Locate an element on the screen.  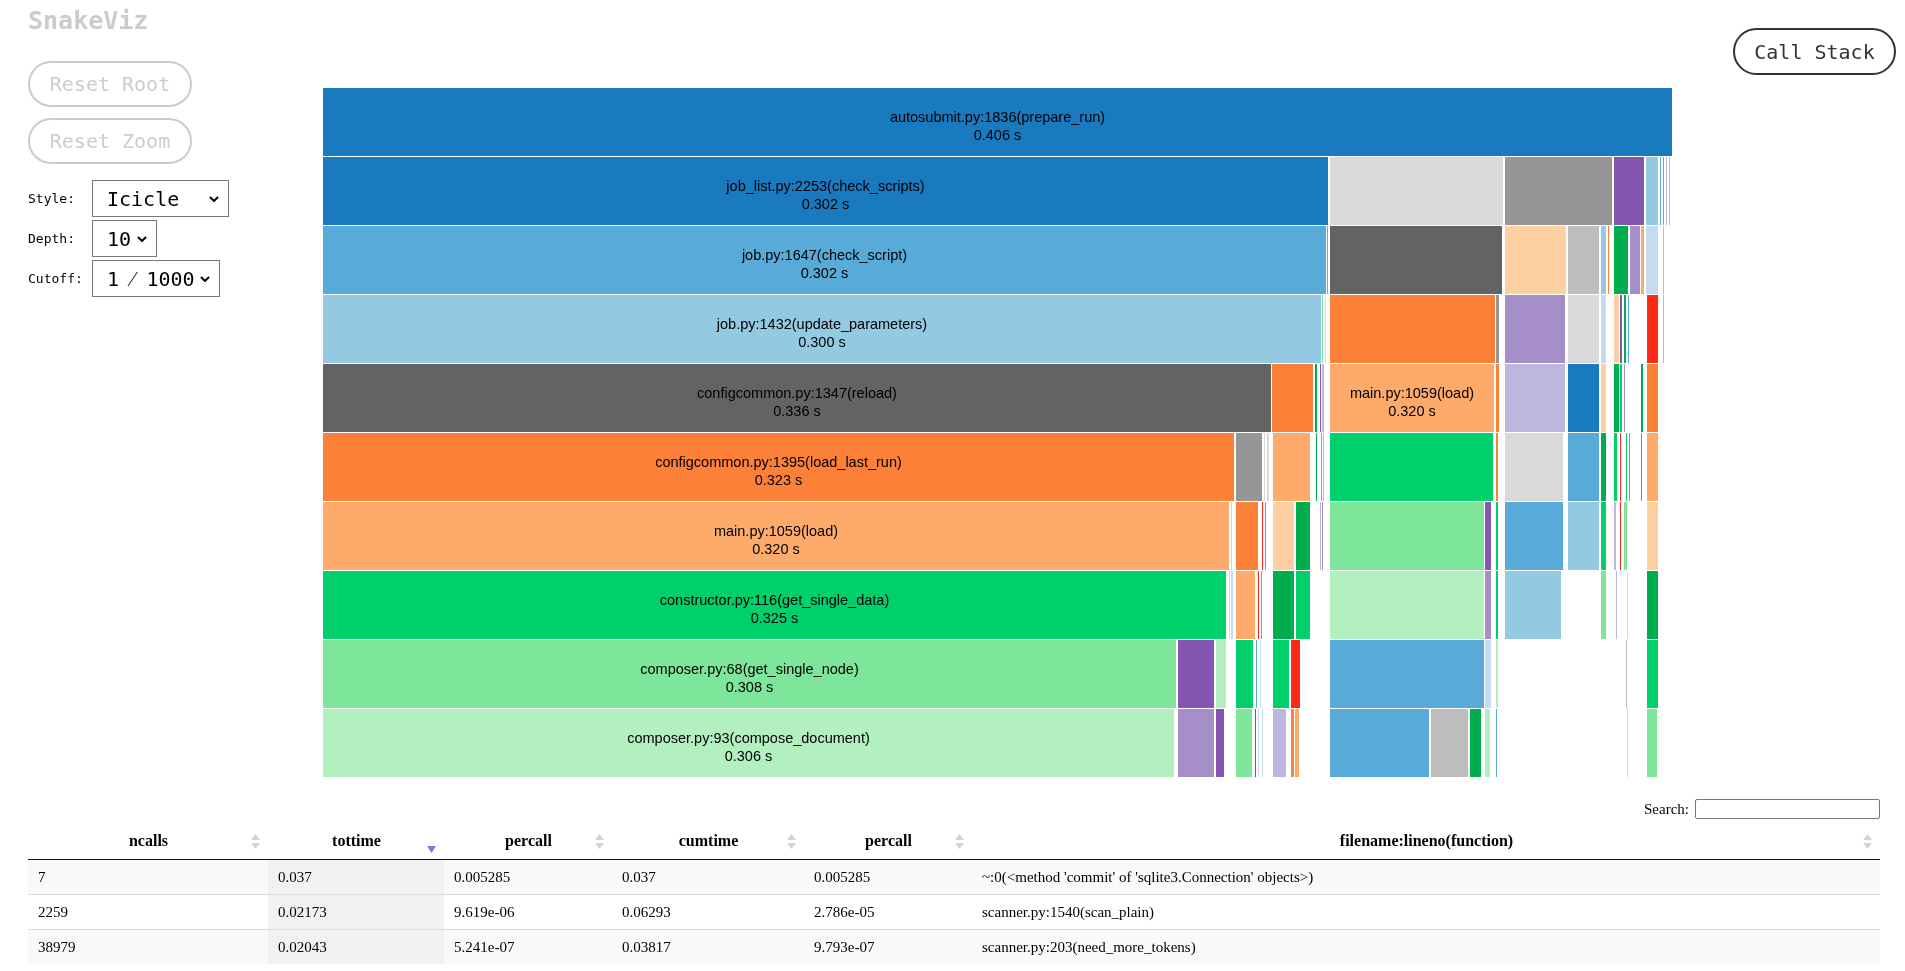
chevron-icon is located at coordinates (205, 278).